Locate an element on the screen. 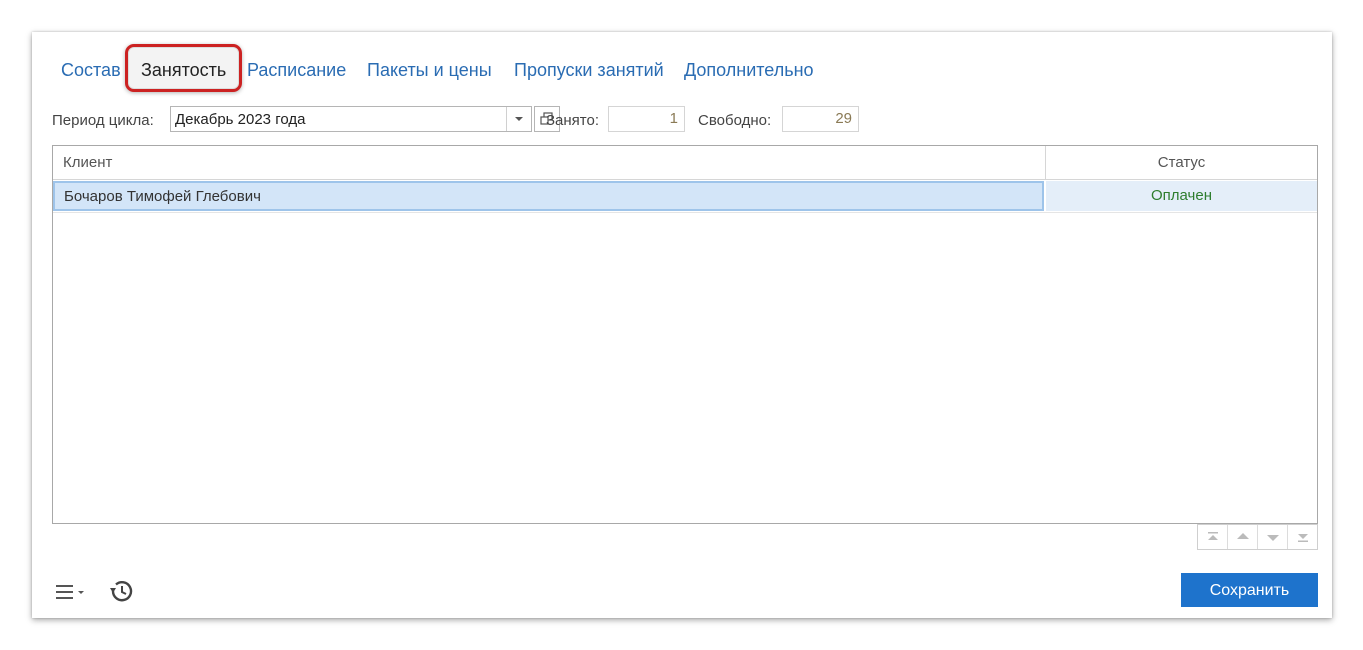  move-top-icon is located at coordinates (1213, 536).